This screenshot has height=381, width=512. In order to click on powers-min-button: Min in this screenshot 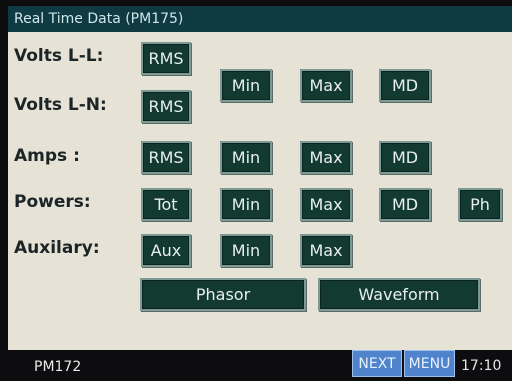, I will do `click(246, 204)`.